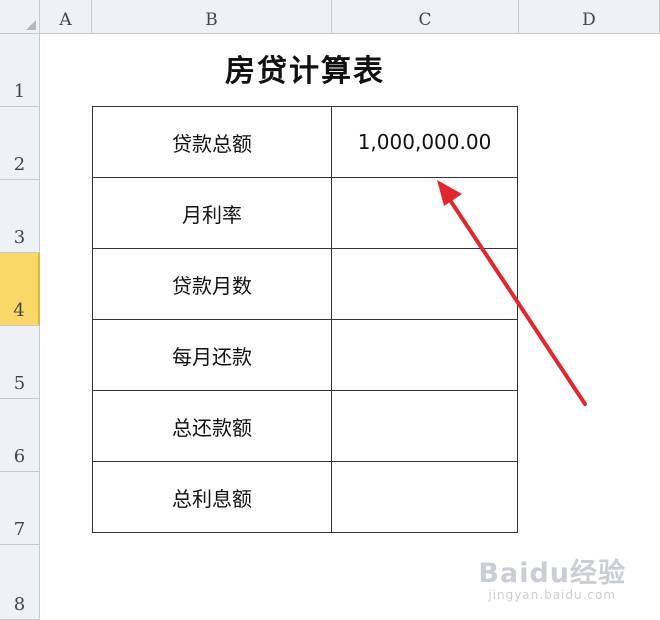 The height and width of the screenshot is (620, 660). I want to click on watermark-logo: Baidu经验, so click(552, 573).